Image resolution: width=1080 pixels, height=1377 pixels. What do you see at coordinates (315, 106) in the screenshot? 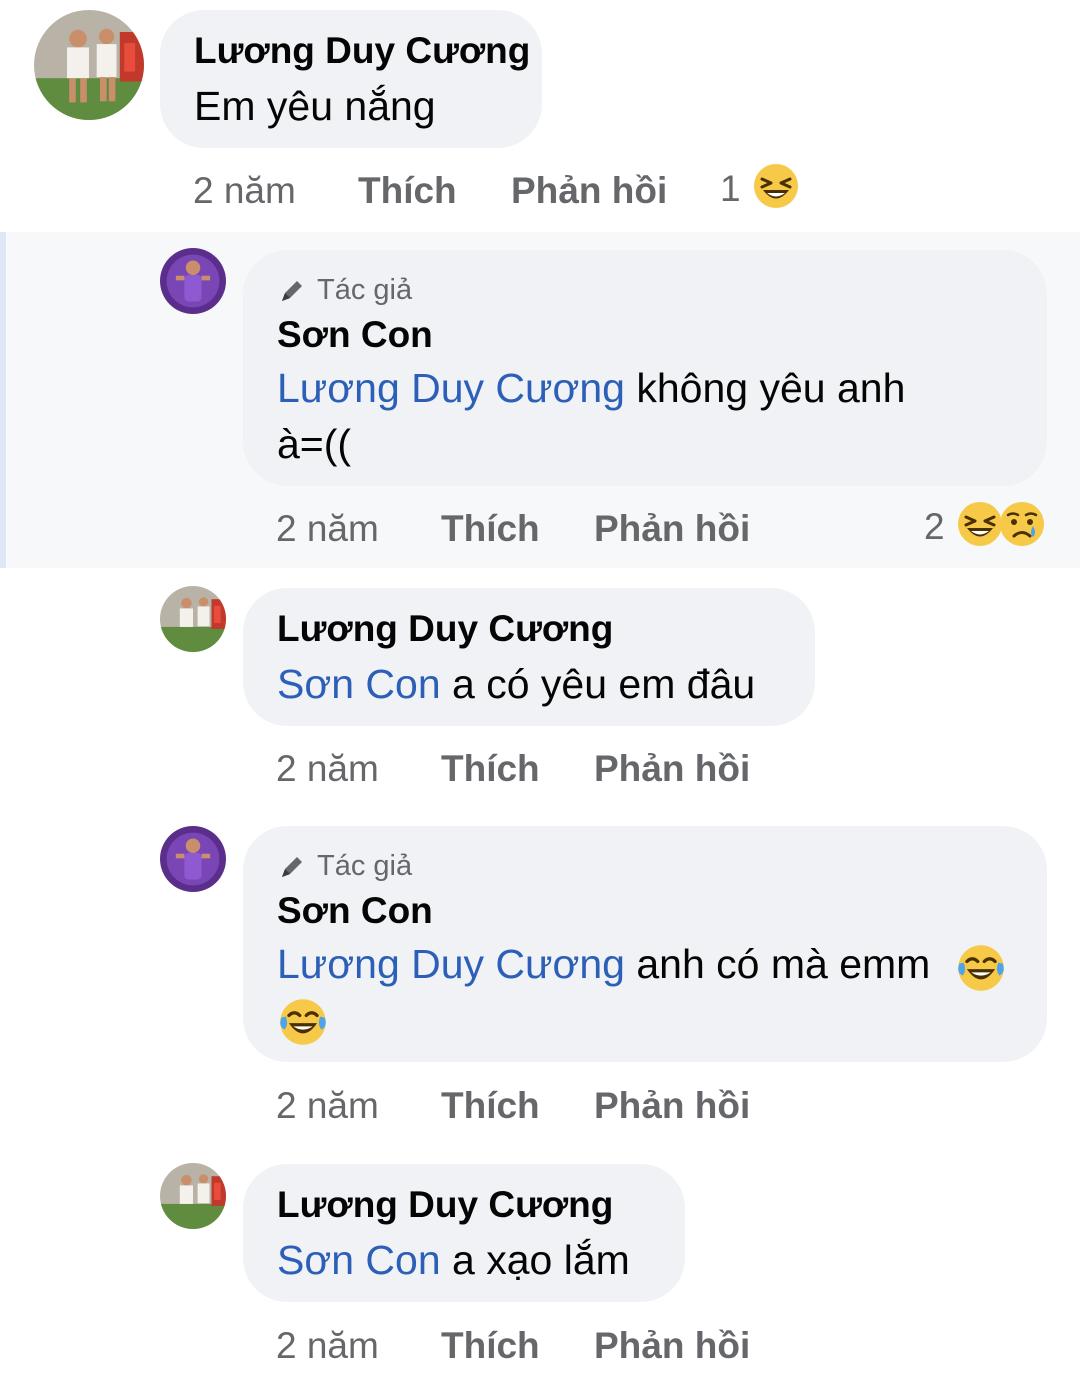
I see `comment-text: Em yêu nắng` at bounding box center [315, 106].